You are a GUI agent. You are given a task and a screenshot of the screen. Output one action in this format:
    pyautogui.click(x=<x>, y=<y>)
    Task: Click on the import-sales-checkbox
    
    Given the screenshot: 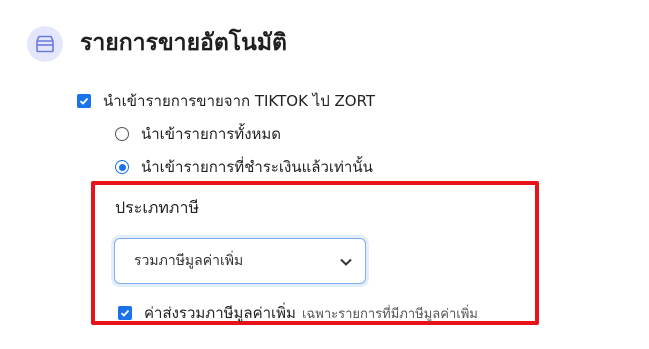 What is the action you would take?
    pyautogui.click(x=84, y=101)
    